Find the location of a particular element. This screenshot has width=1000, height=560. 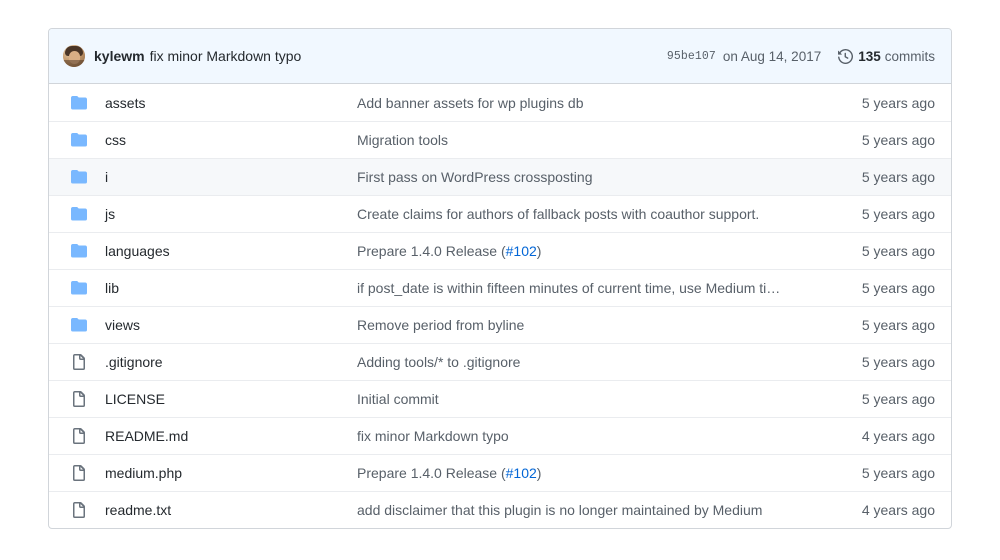

commit-author-link: kylewm is located at coordinates (119, 56).